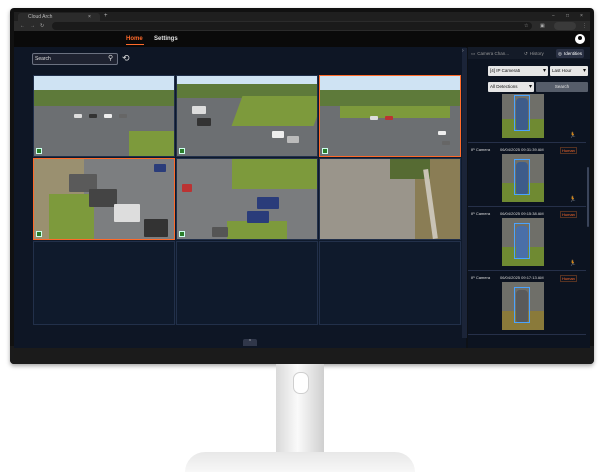  I want to click on detection-result: 🏃, so click(527, 118).